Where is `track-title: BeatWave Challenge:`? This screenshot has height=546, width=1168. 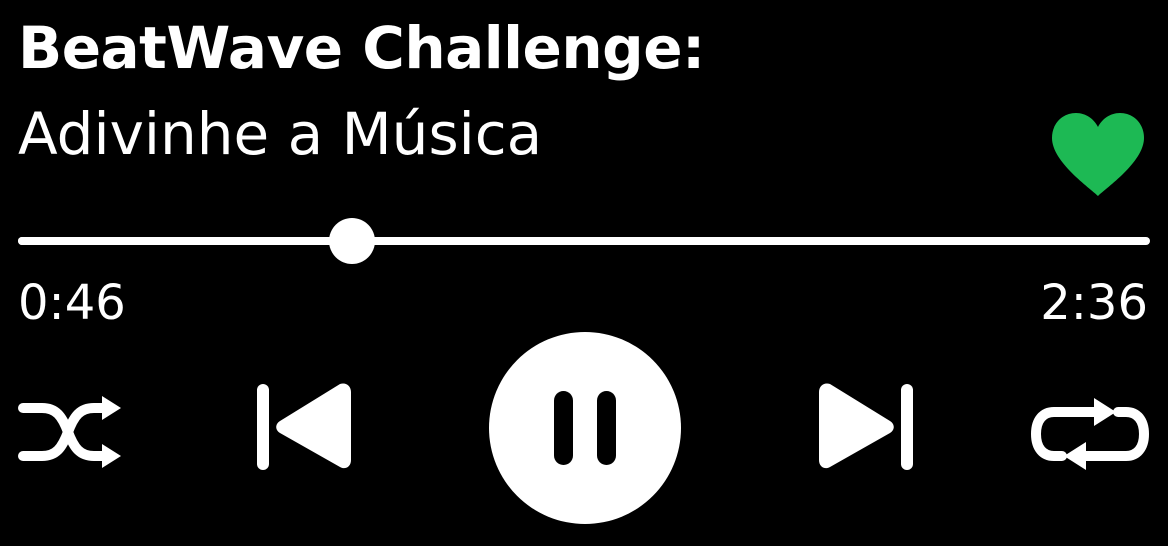 track-title: BeatWave Challenge: is located at coordinates (361, 48).